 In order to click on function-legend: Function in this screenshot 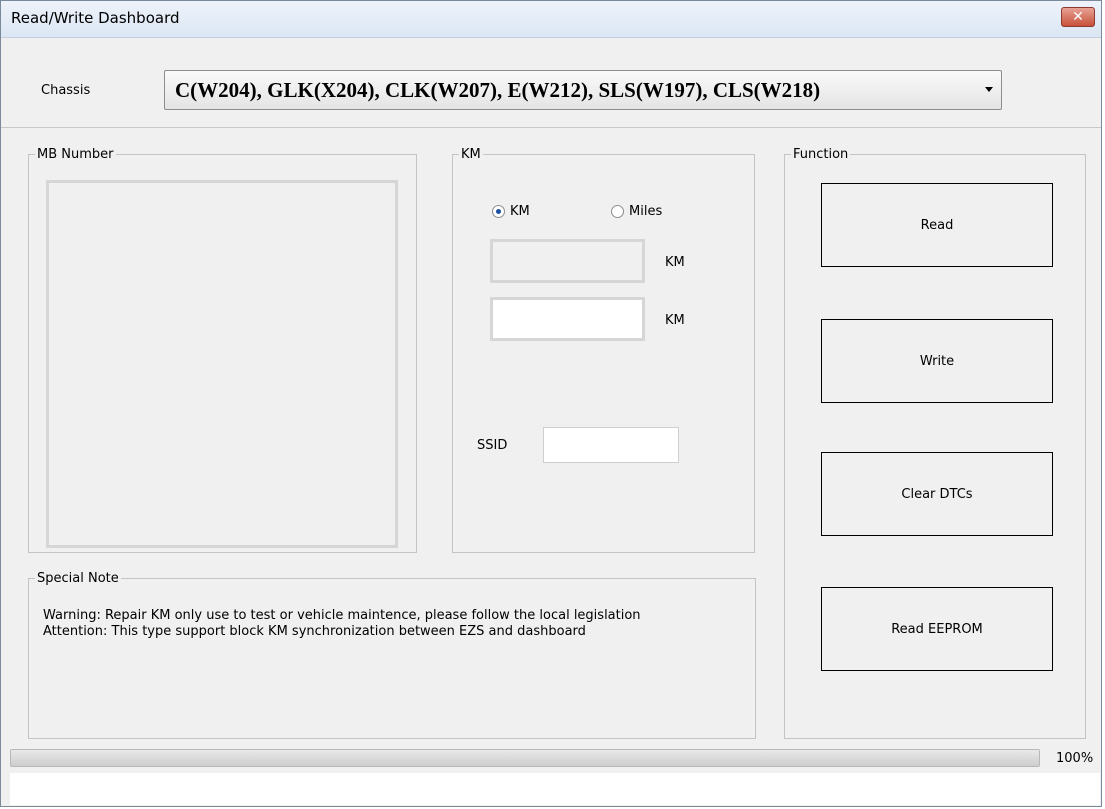, I will do `click(821, 154)`.